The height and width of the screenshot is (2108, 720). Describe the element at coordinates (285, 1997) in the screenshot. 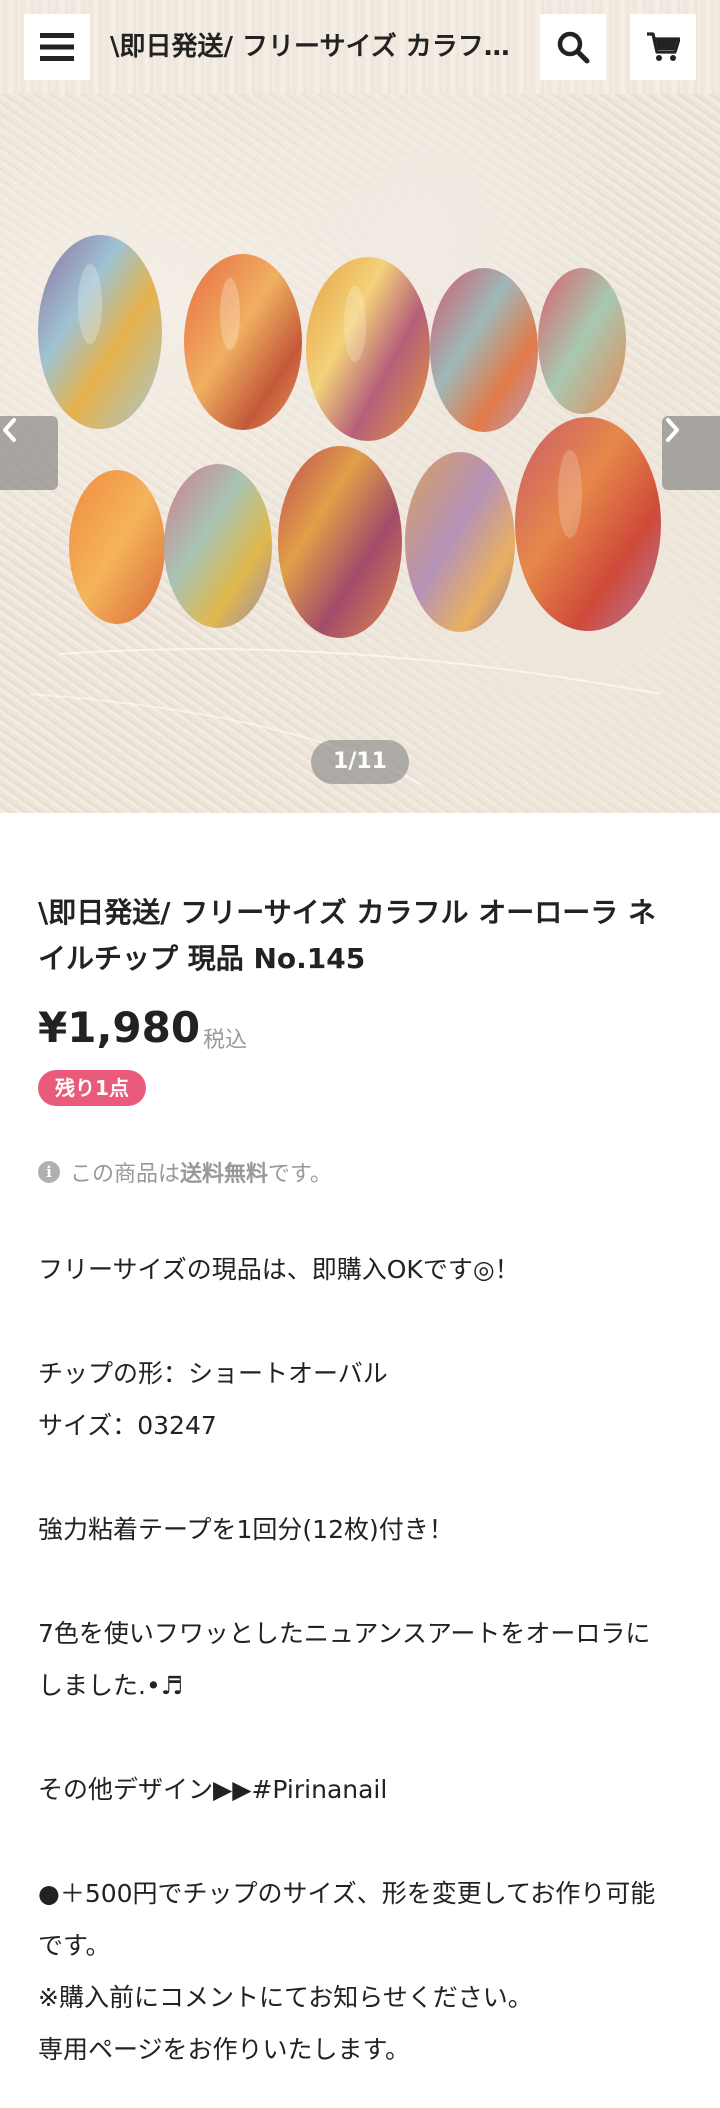

I see `description-line: ※購入前にコメントにてお知らせください。` at that location.